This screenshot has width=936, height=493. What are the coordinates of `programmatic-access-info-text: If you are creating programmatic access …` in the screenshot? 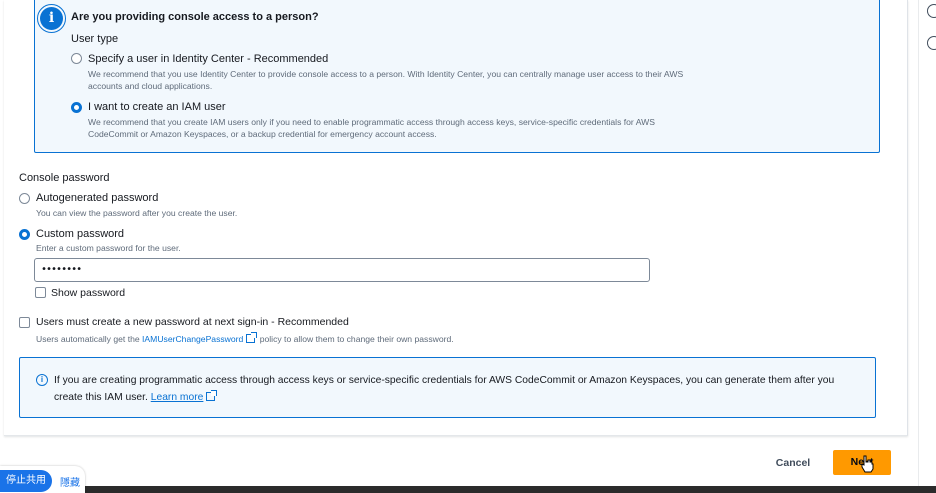 It's located at (454, 389).